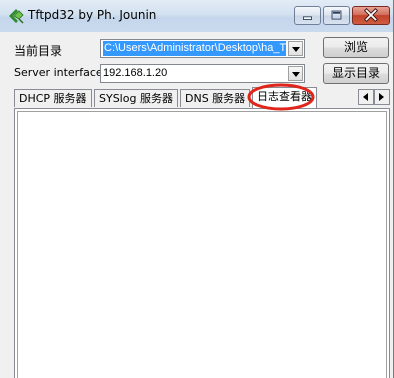 This screenshot has width=394, height=378. I want to click on arrow-left-icon, so click(365, 97).